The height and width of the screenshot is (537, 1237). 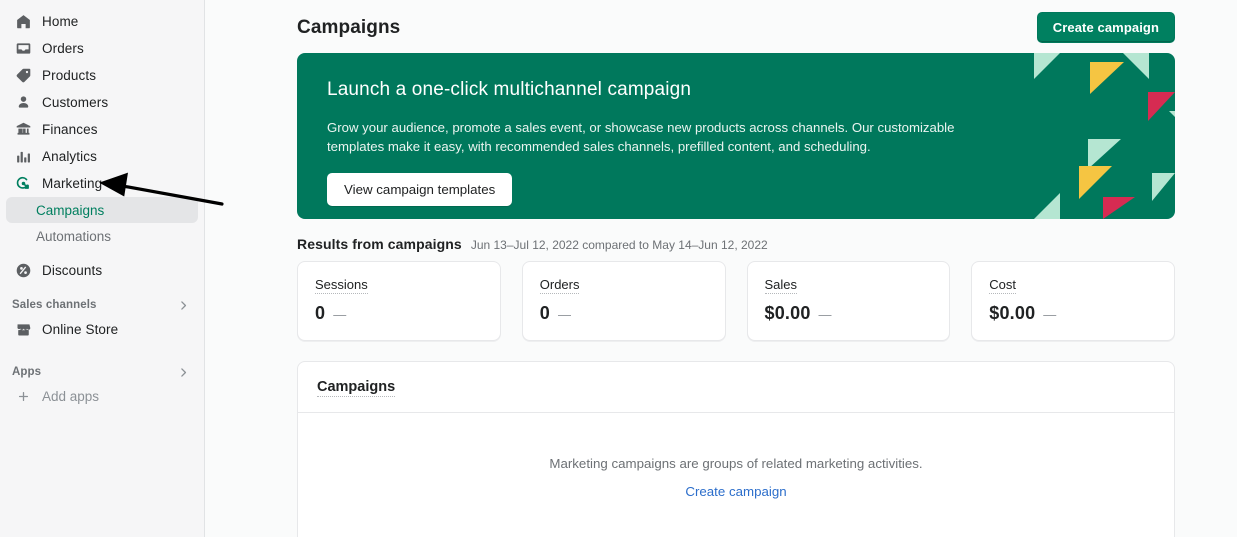 I want to click on sidebar-section-apps: Apps, so click(x=102, y=372).